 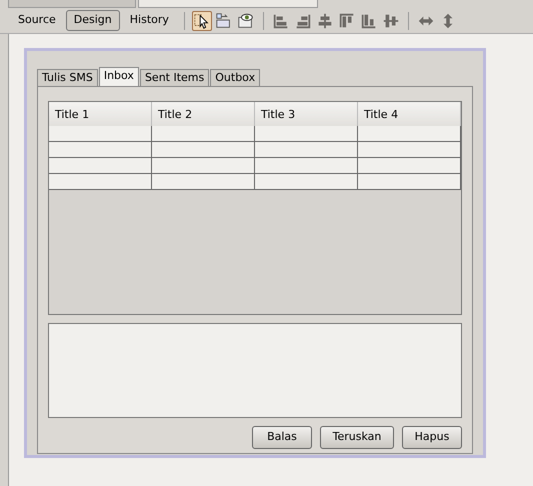 What do you see at coordinates (67, 77) in the screenshot?
I see `tab: Tulis SMS` at bounding box center [67, 77].